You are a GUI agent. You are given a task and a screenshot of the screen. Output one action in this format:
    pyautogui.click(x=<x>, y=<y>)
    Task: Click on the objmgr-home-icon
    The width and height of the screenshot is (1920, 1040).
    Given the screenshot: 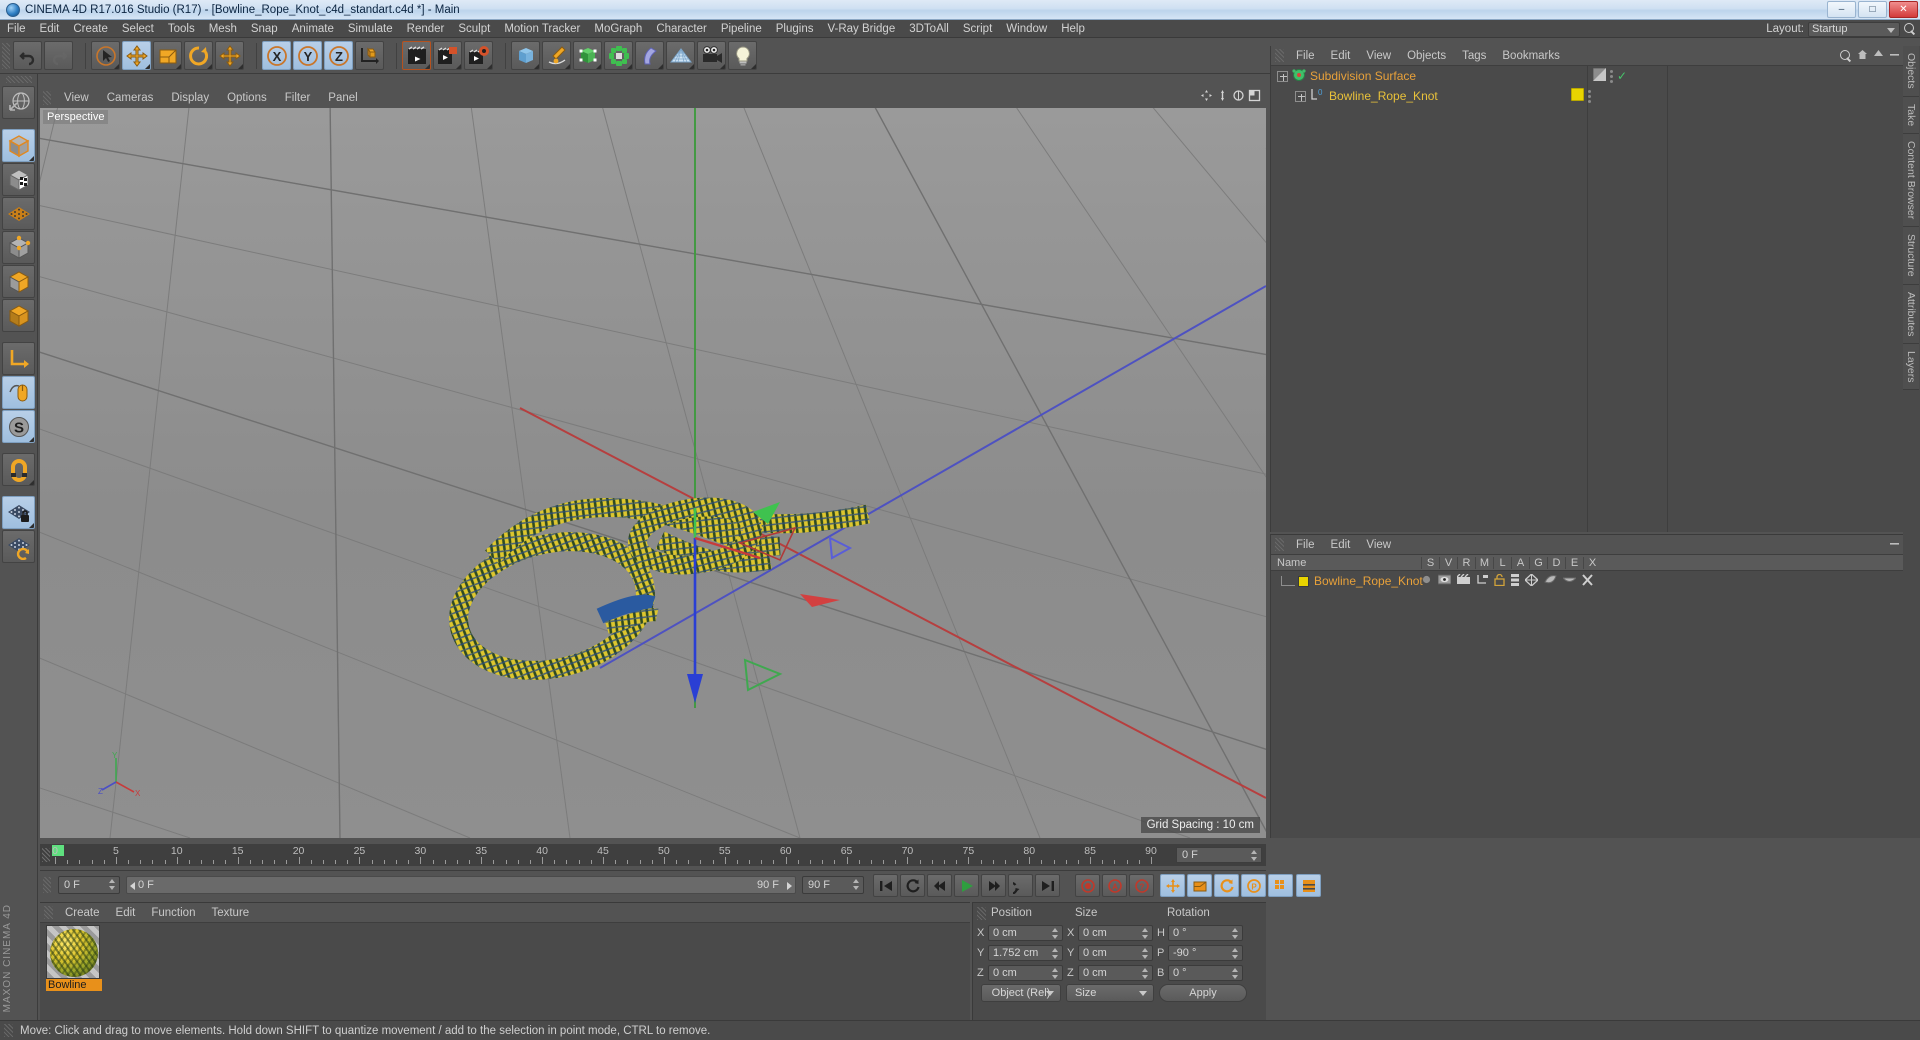 What is the action you would take?
    pyautogui.click(x=1862, y=56)
    